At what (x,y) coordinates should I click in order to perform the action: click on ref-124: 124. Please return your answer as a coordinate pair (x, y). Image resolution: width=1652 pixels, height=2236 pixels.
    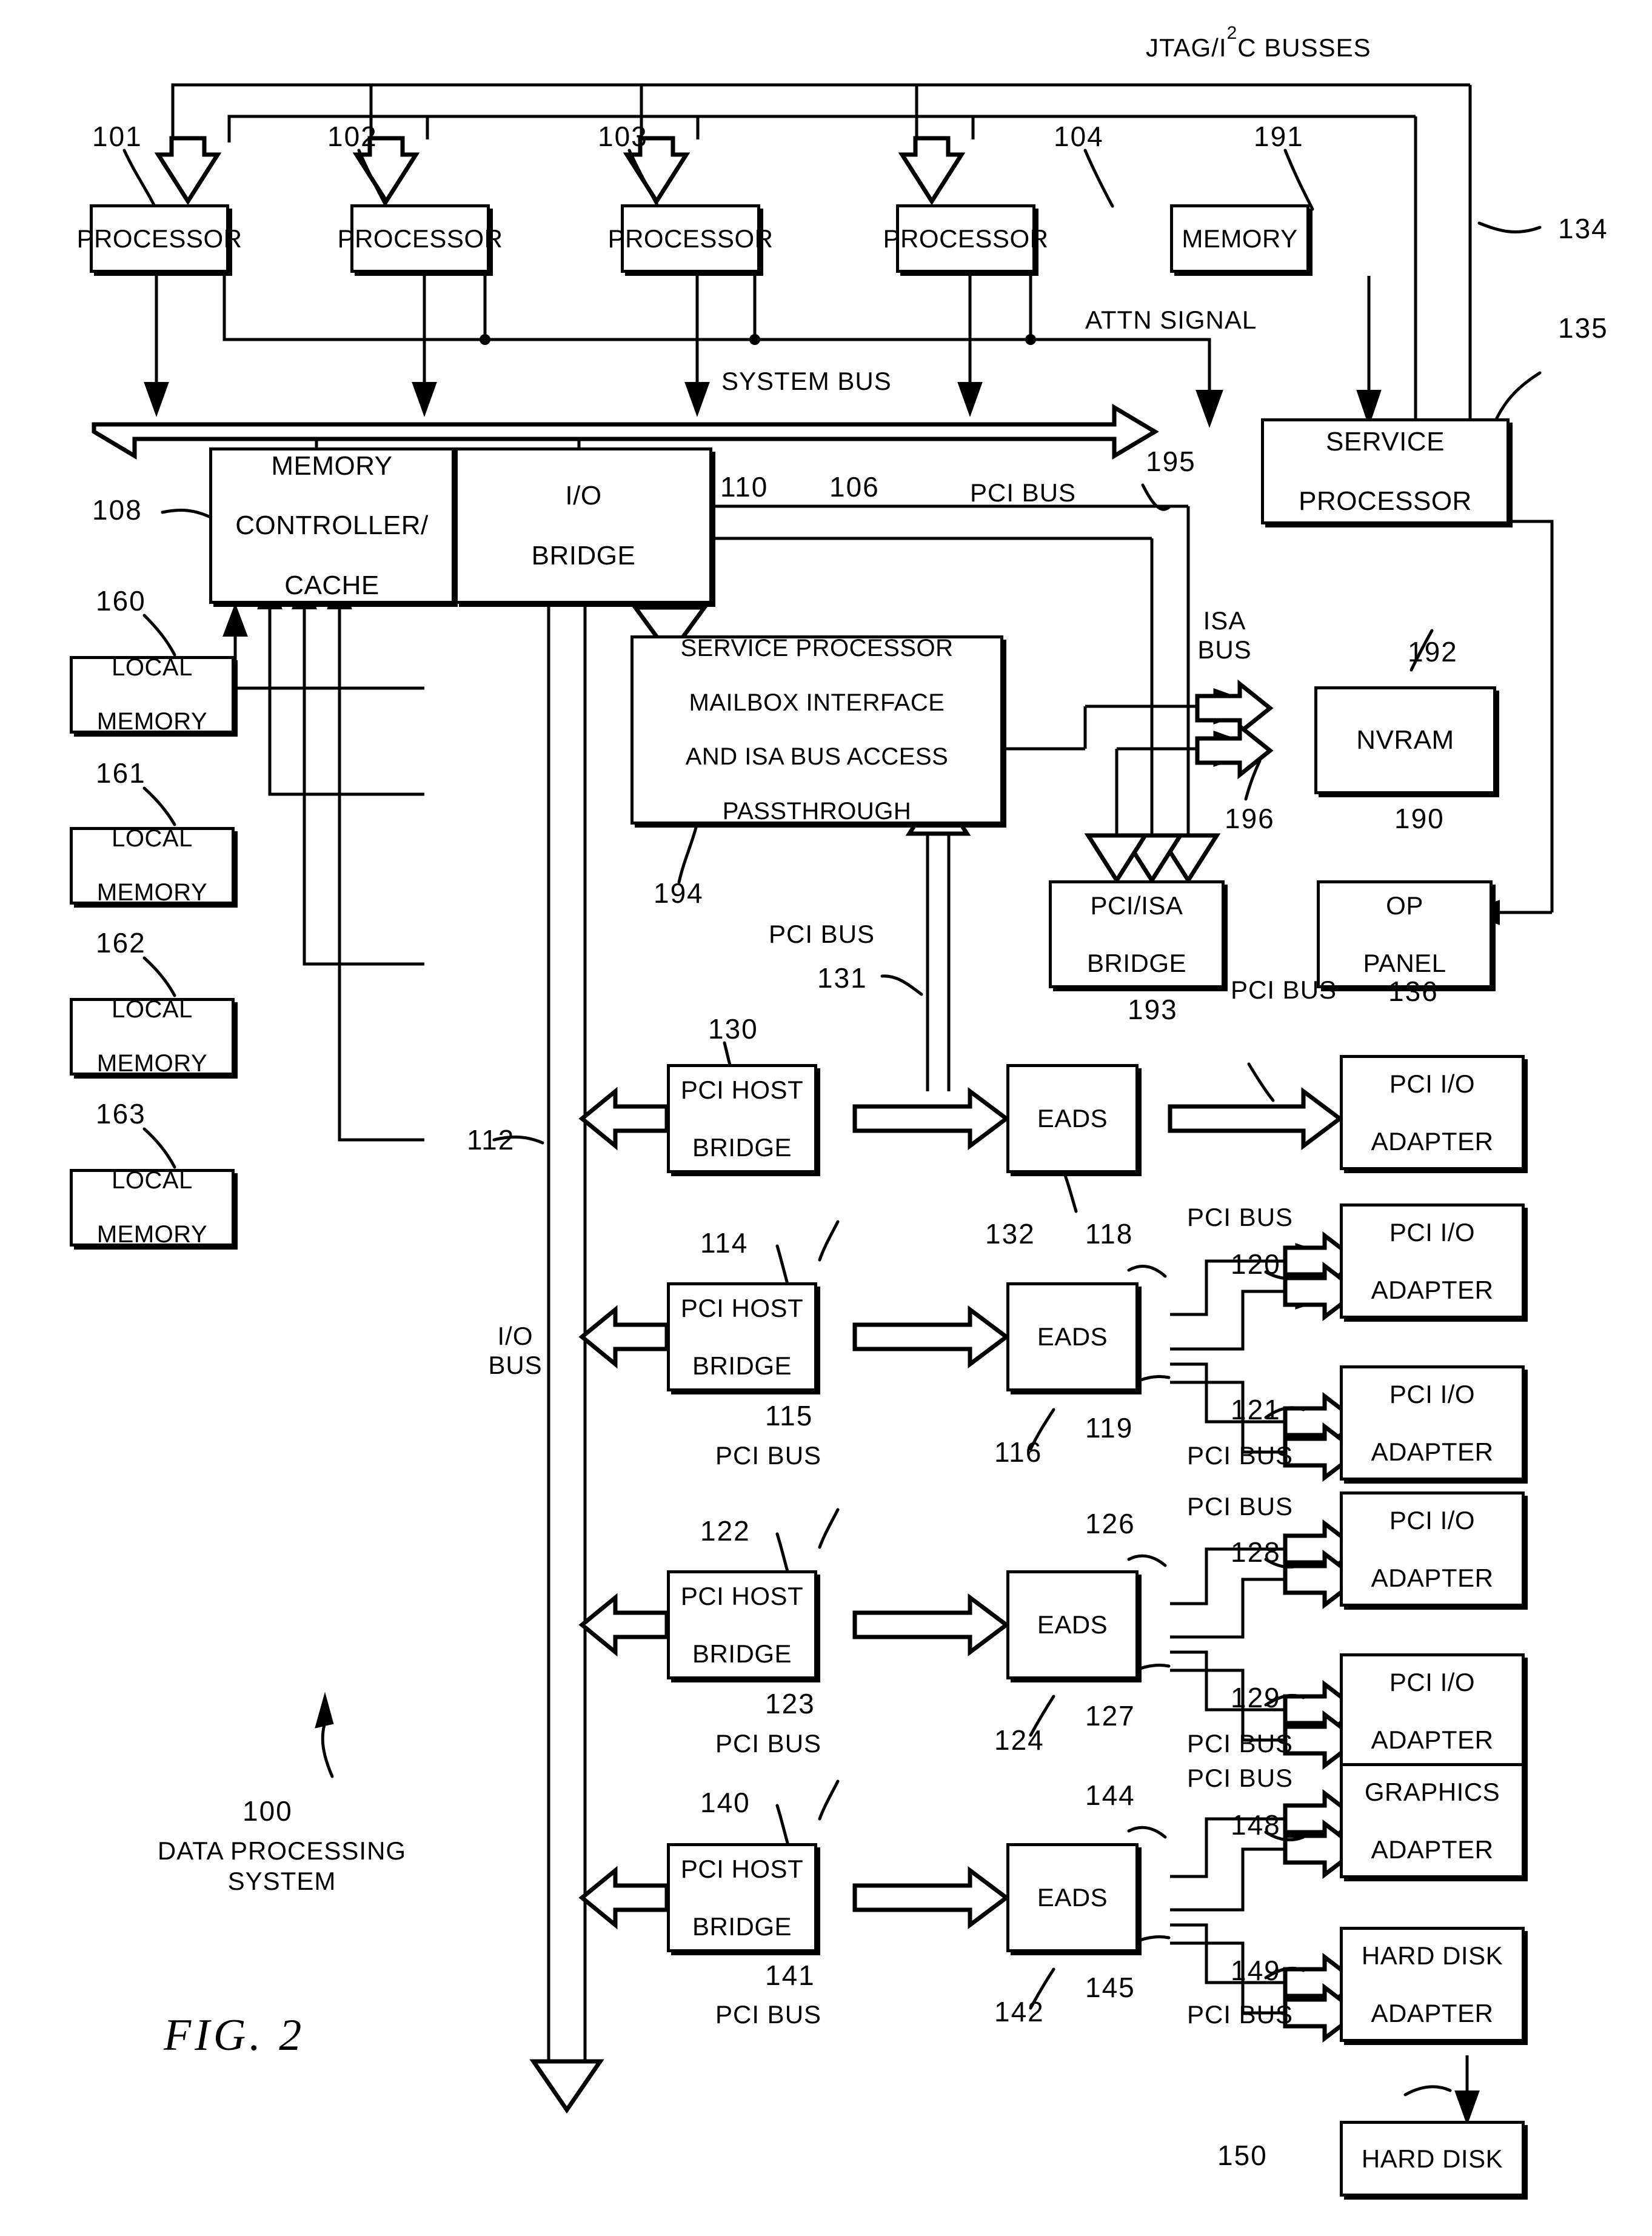
    Looking at the image, I should click on (1019, 1740).